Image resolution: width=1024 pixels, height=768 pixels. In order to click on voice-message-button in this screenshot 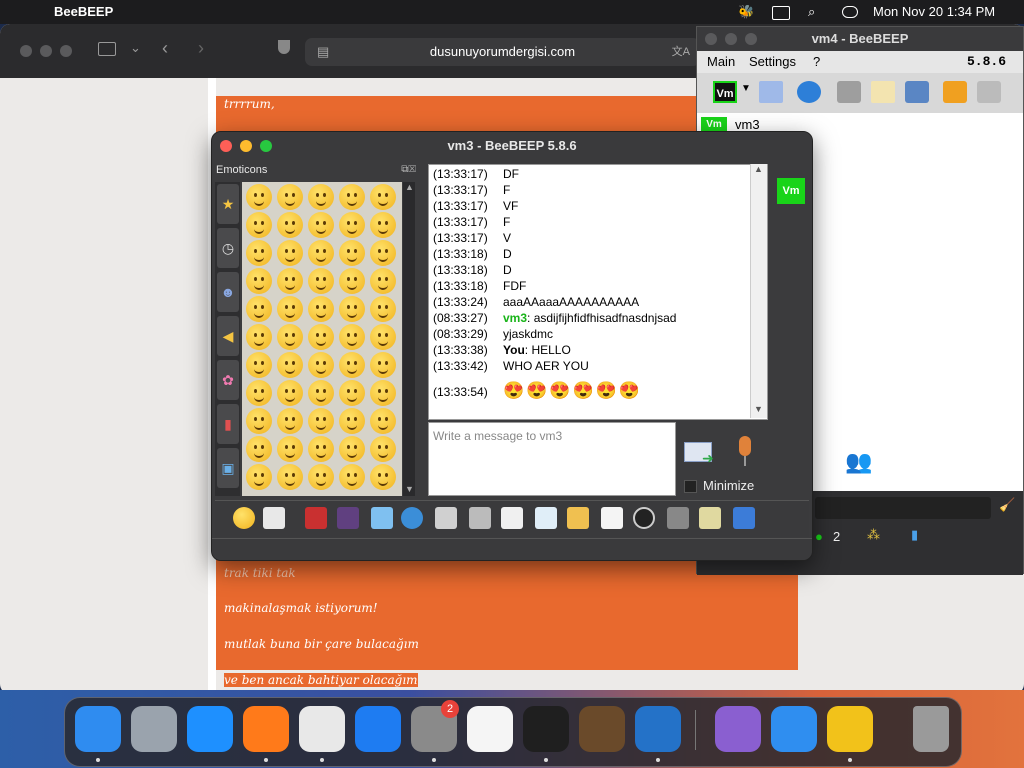, I will do `click(745, 452)`.